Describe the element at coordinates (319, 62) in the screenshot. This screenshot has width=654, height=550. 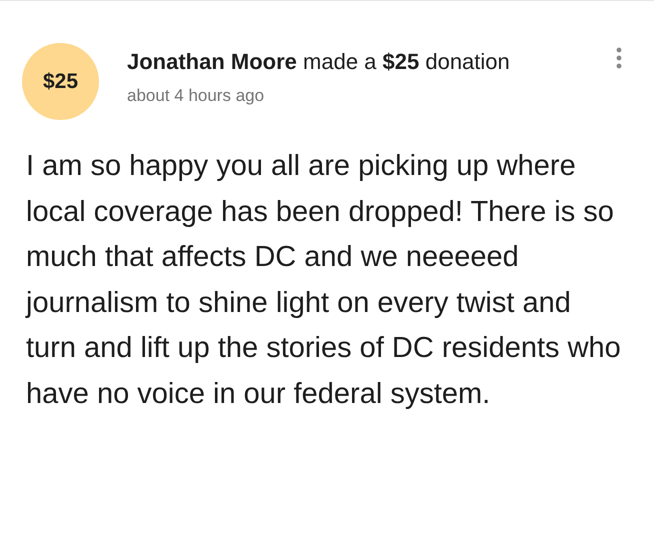
I see `donation-headline: Jonathan Moore made a $25 donation` at that location.